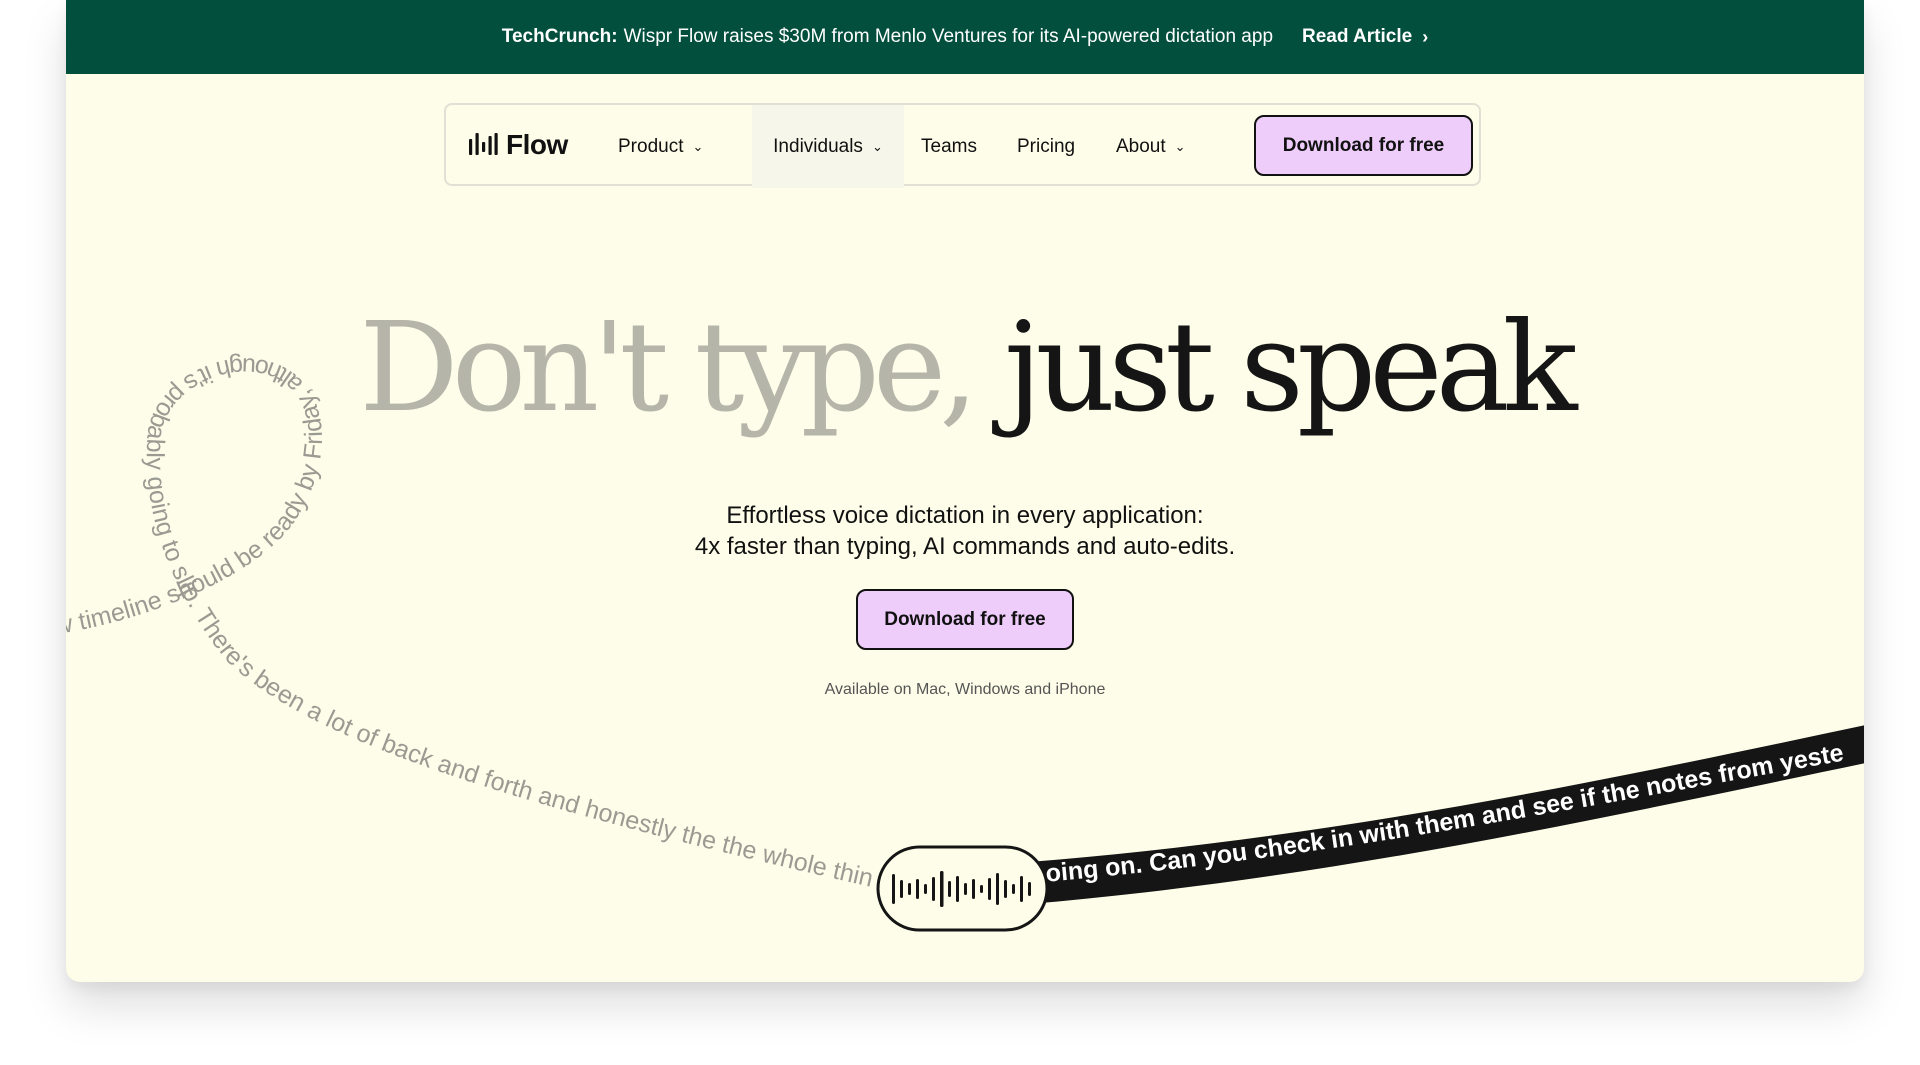 This screenshot has height=1065, width=1920. Describe the element at coordinates (668, 368) in the screenshot. I see `hero-title-light: Don't type,` at that location.